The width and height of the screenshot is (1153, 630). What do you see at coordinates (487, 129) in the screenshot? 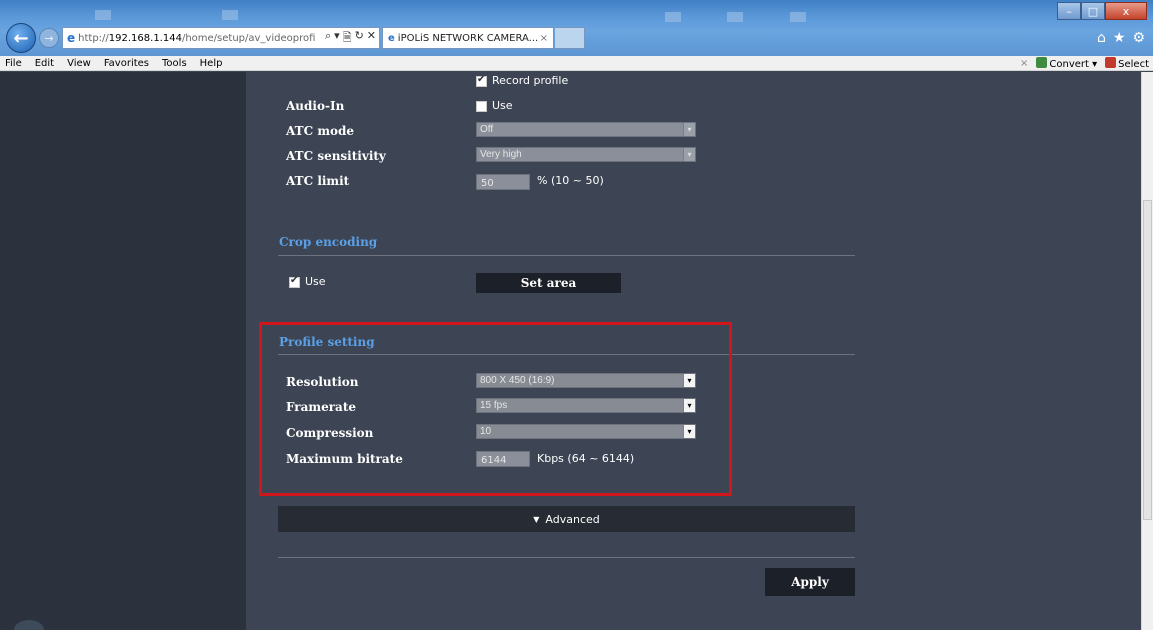
I see `atc-mode-value: Off` at bounding box center [487, 129].